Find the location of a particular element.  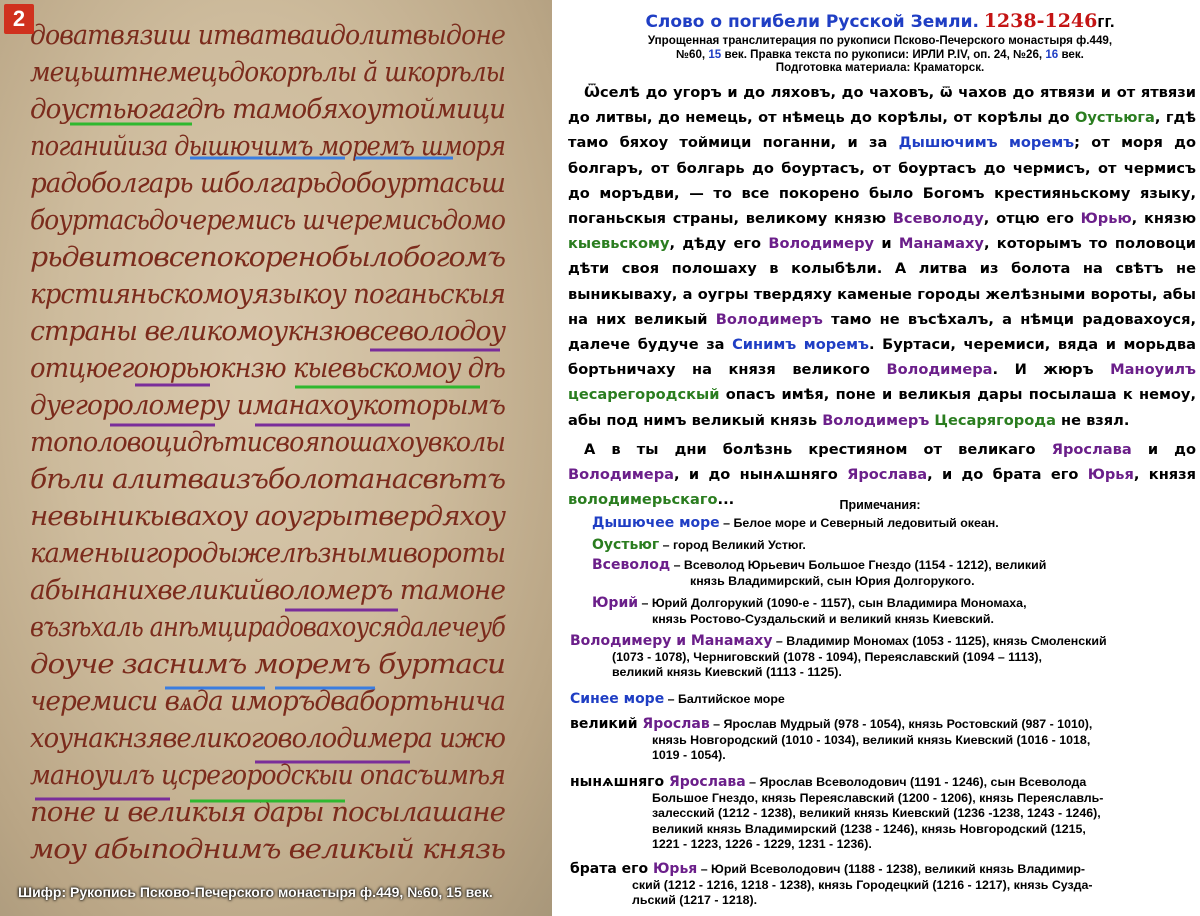

manuscript-line: крстияньскомоуязыкоу поганьскыя is located at coordinates (267, 294).